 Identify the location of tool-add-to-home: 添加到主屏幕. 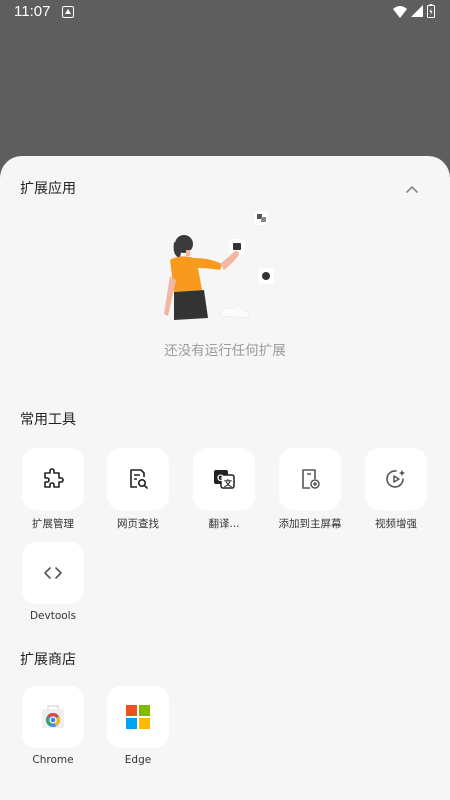
(310, 489).